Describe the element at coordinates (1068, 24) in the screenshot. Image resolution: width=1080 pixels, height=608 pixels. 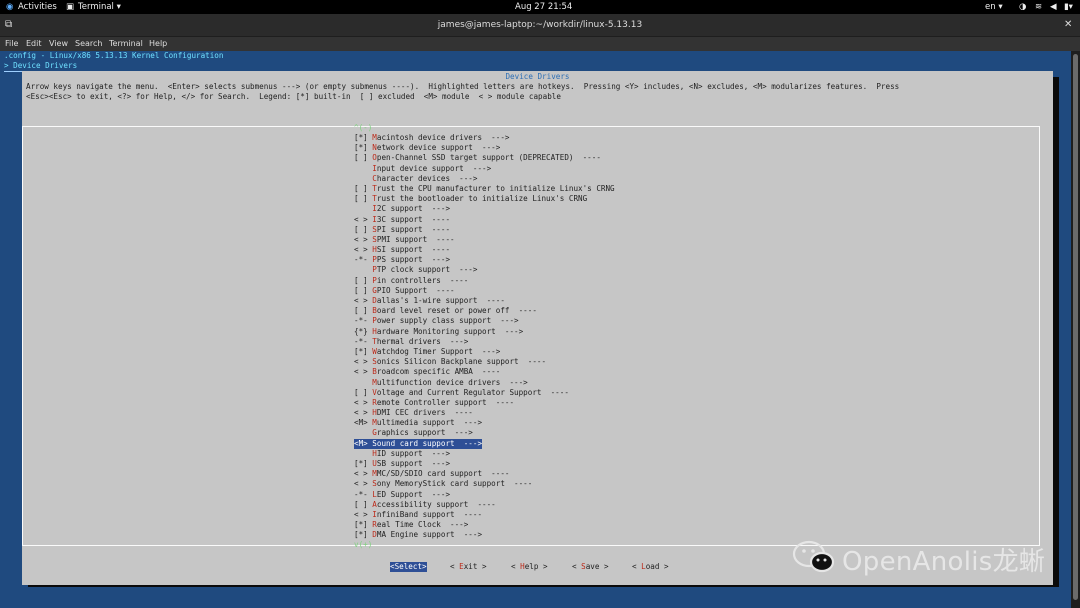
I see `close-window-icon: ✕` at that location.